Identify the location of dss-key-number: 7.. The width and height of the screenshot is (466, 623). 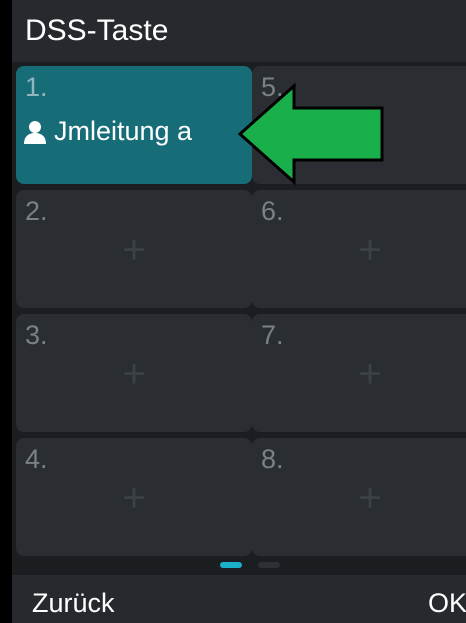
(272, 335).